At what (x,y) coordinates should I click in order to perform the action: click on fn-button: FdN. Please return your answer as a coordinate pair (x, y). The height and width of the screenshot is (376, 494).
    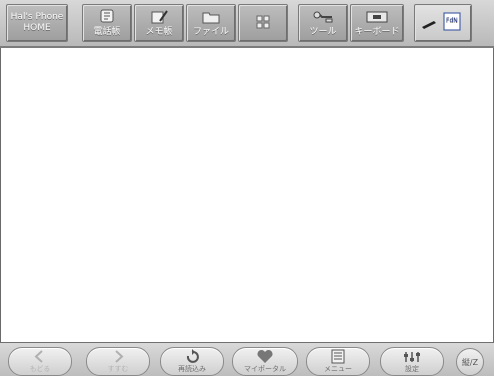
    Looking at the image, I should click on (443, 23).